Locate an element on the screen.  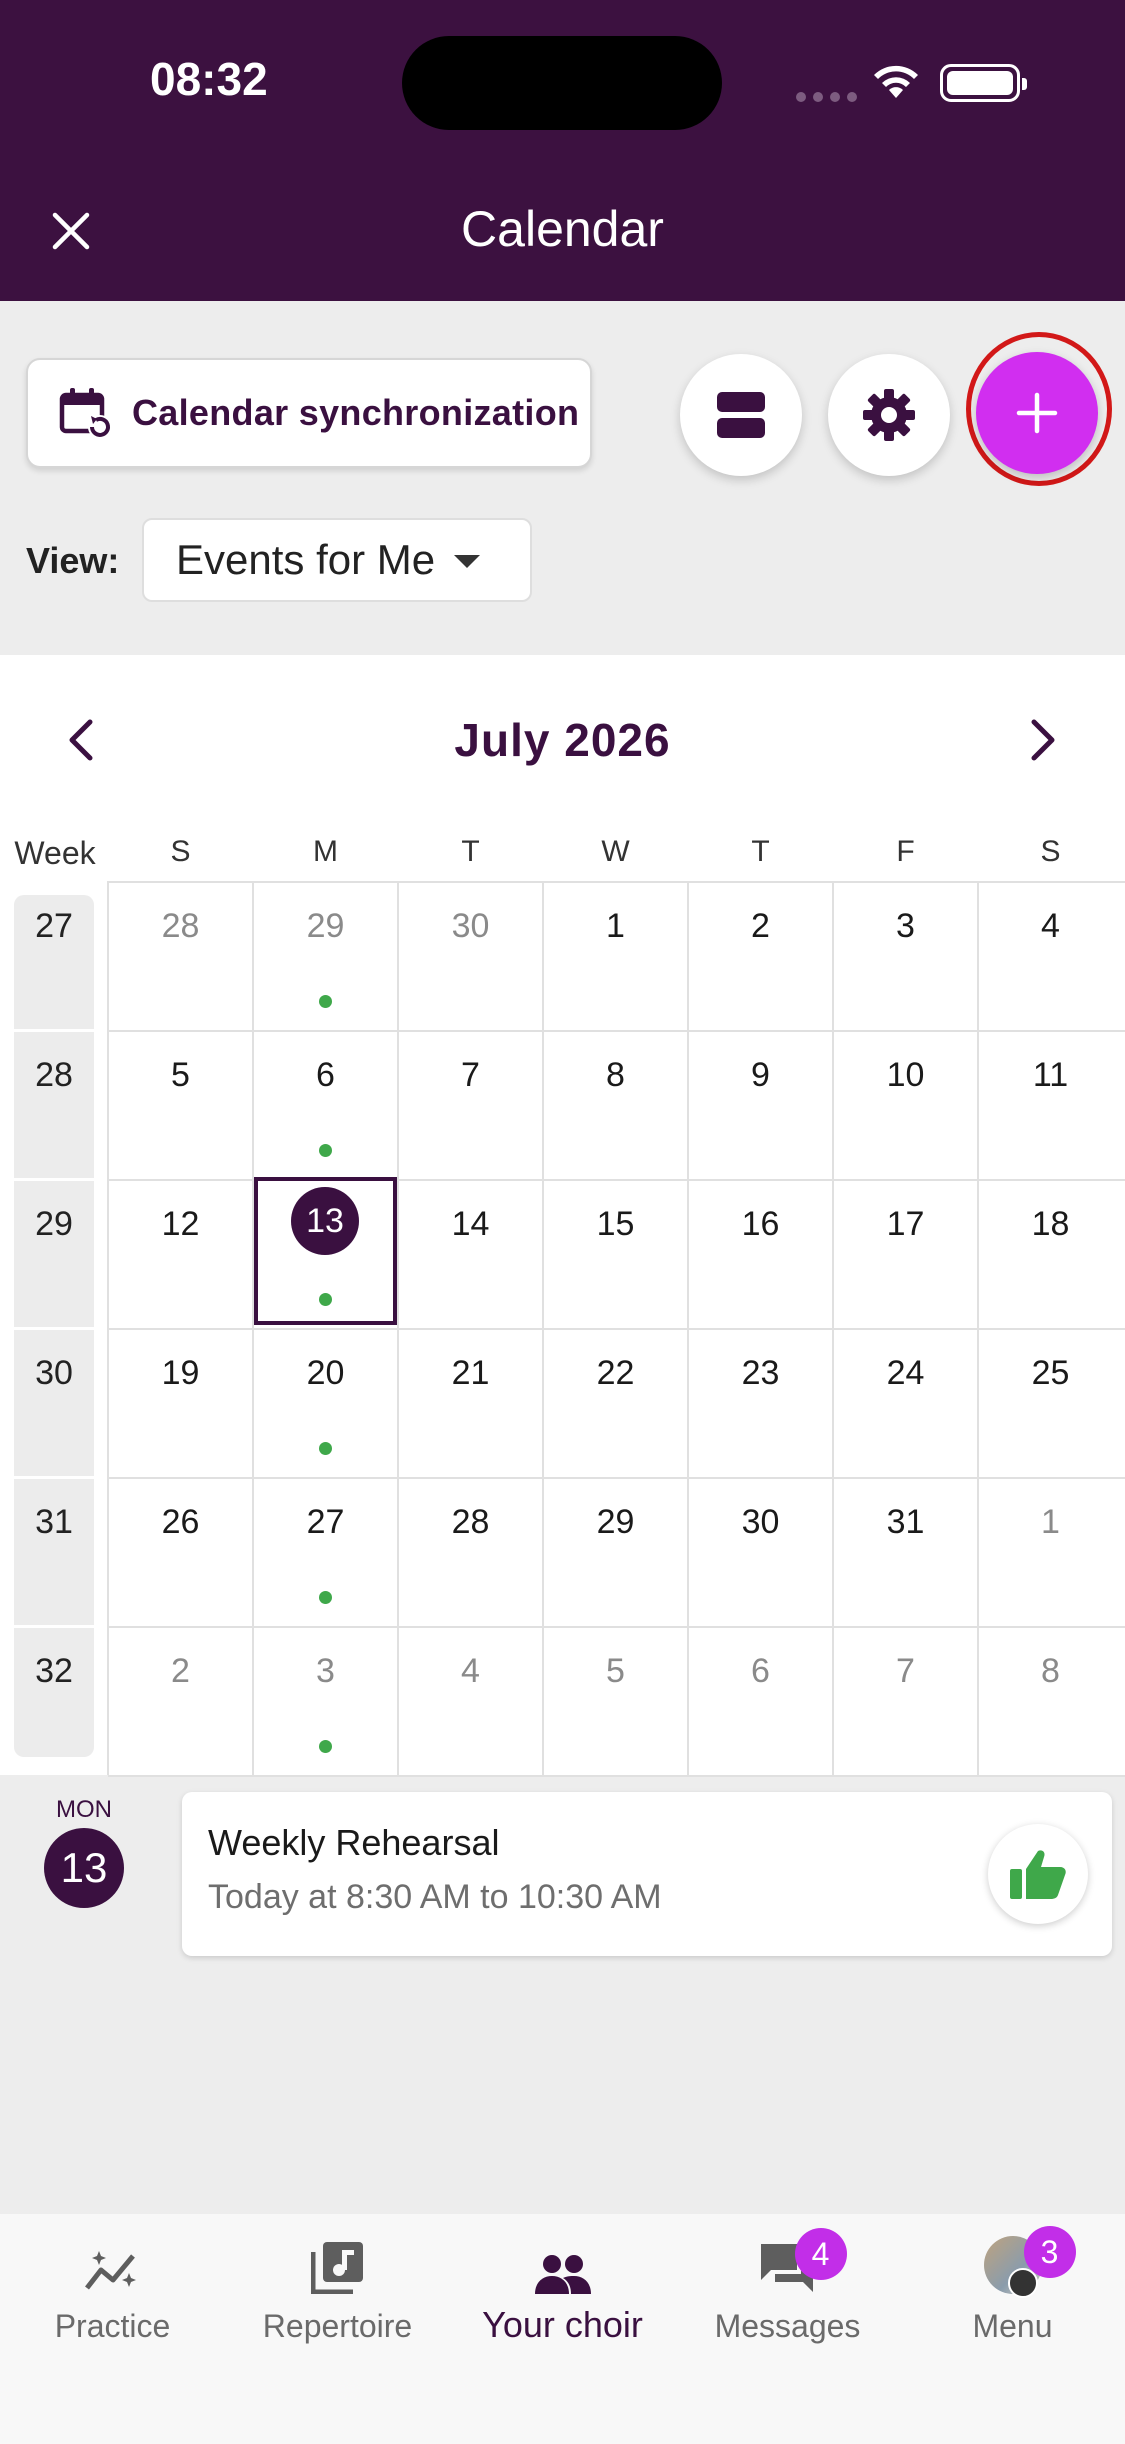
today-day-cell: 13 is located at coordinates (325, 1221).